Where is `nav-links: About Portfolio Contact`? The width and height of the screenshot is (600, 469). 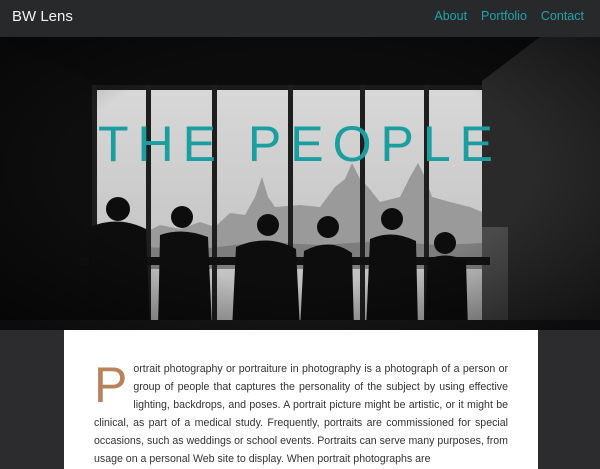
nav-links: About Portfolio Contact is located at coordinates (509, 16).